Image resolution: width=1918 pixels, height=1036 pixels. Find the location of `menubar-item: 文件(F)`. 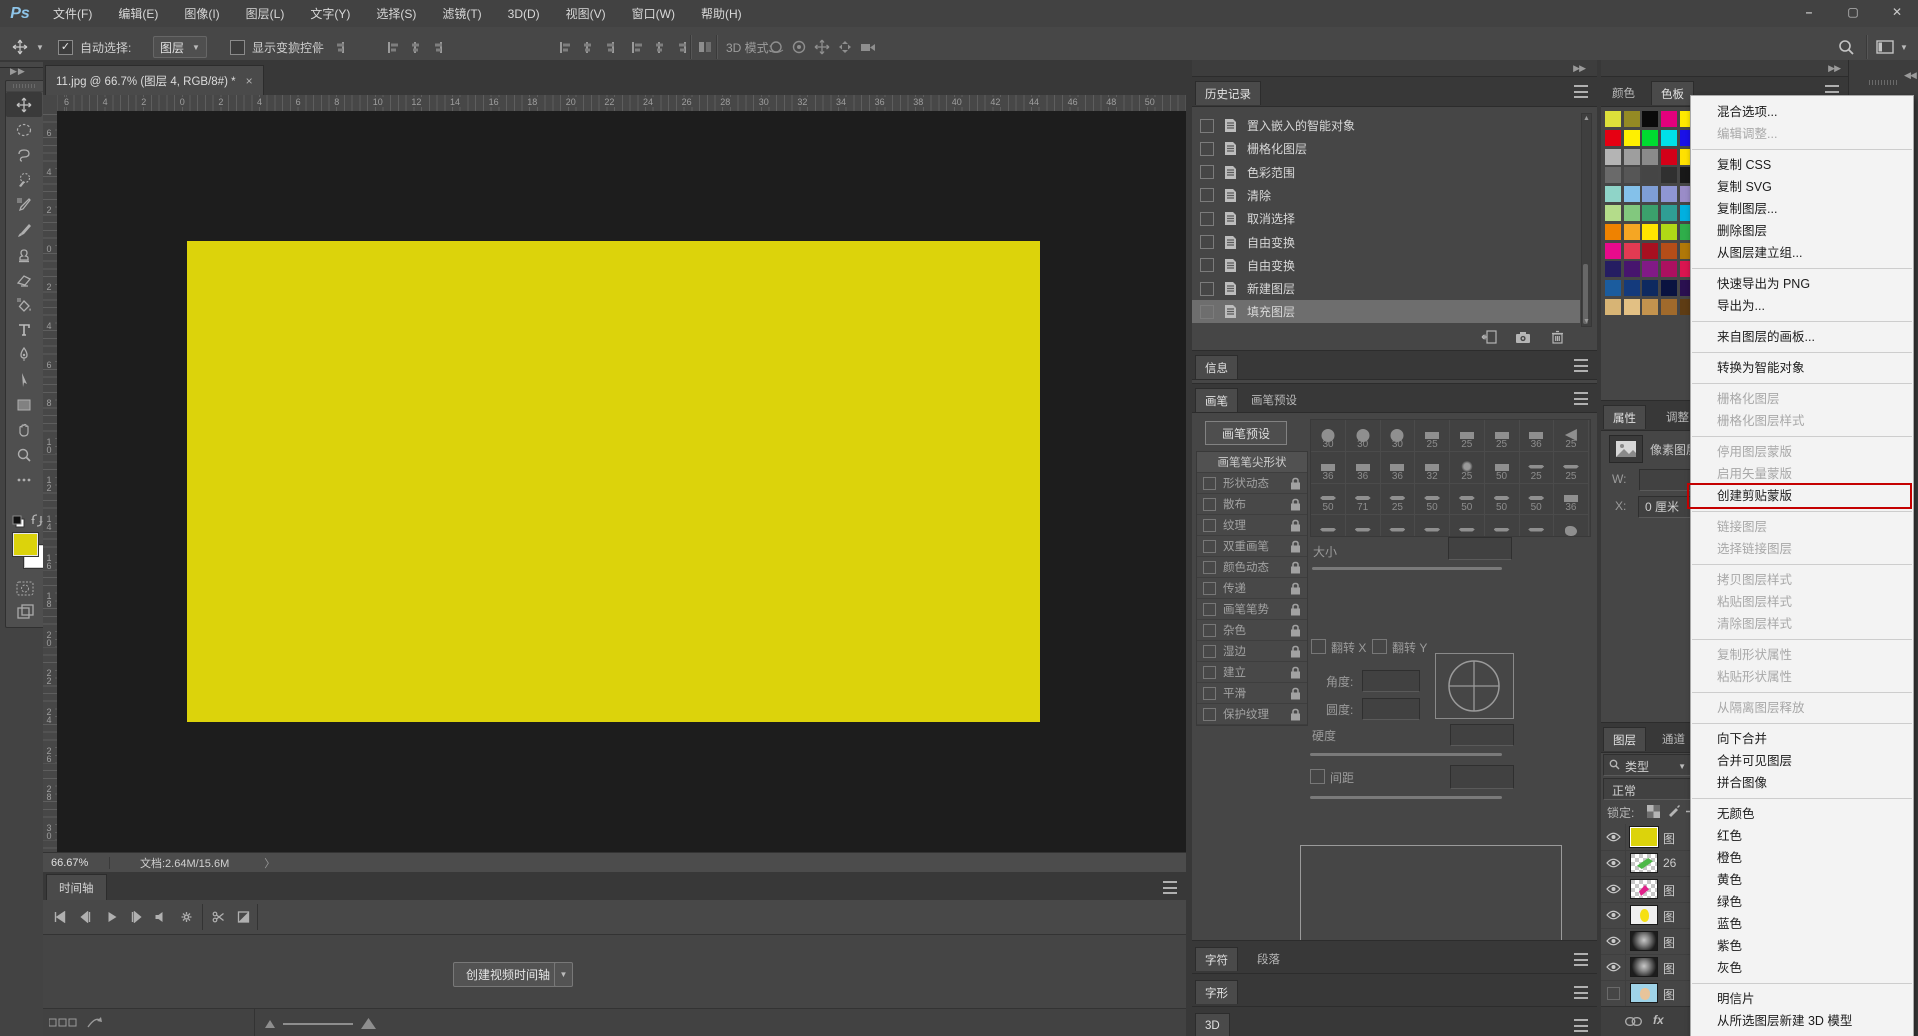

menubar-item: 文件(F) is located at coordinates (72, 14).